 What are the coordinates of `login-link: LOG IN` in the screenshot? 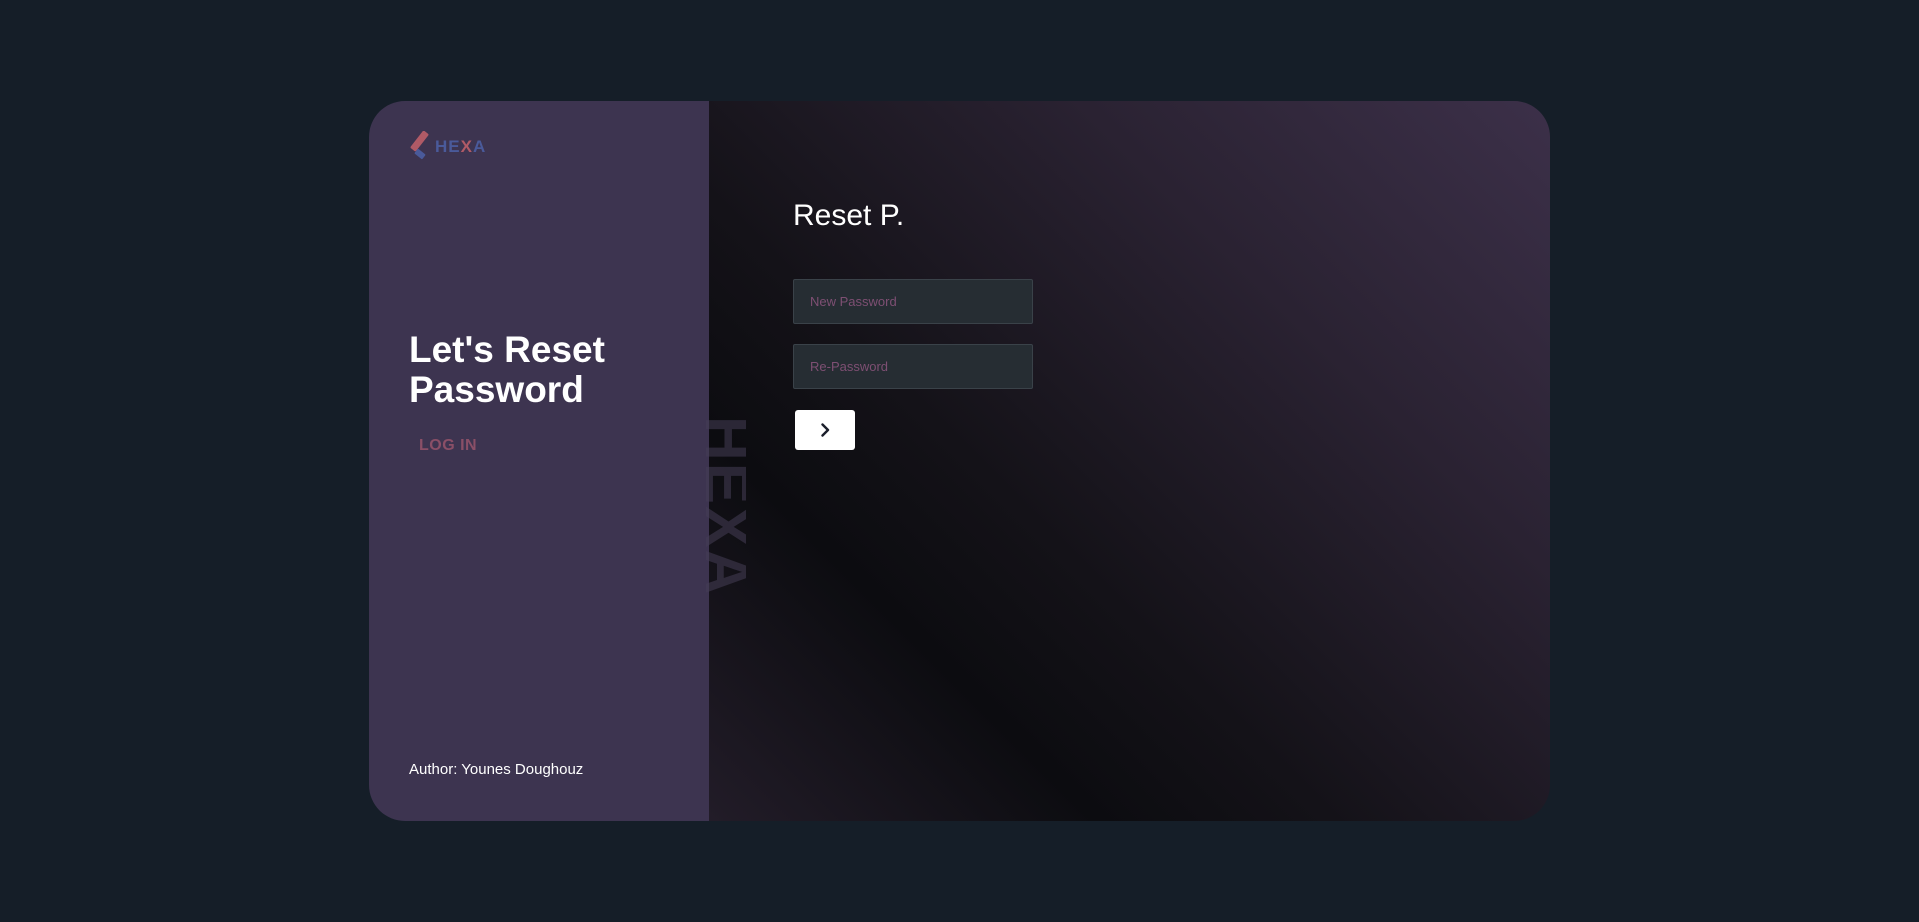 It's located at (448, 446).